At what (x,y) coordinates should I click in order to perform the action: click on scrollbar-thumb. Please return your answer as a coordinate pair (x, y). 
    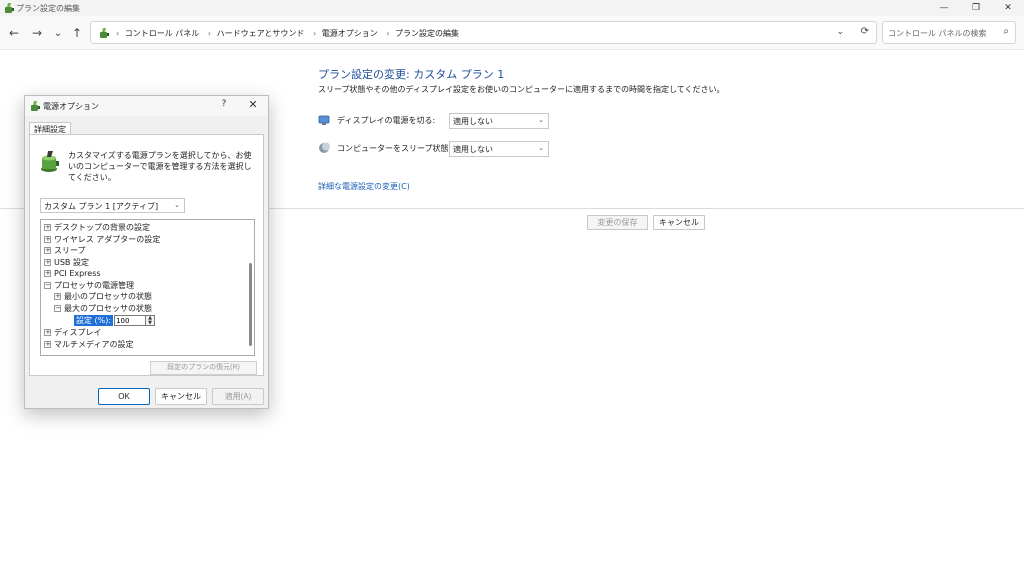
    Looking at the image, I should click on (250, 304).